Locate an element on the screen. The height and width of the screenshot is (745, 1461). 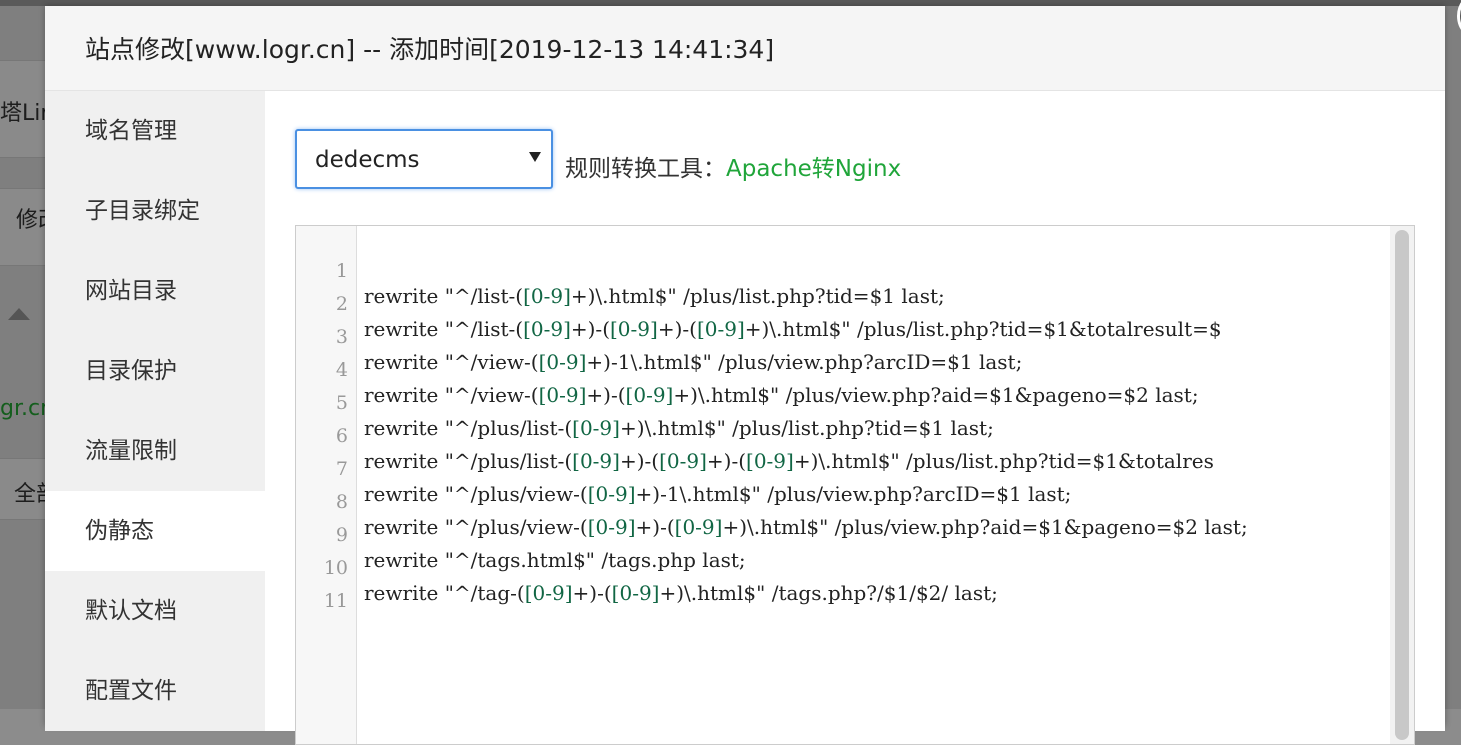
apache-to-nginx-link: Apache转Nginx is located at coordinates (813, 169).